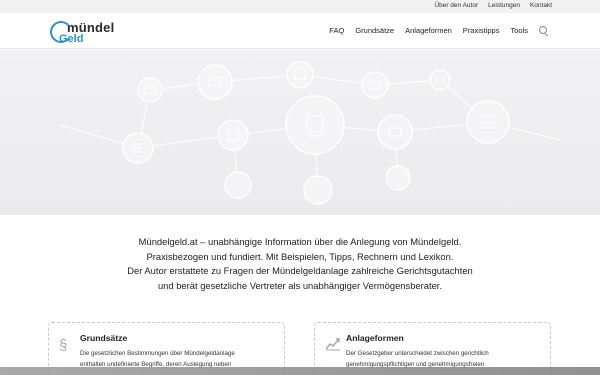 This screenshot has height=375, width=600. Describe the element at coordinates (519, 30) in the screenshot. I see `nav-item-tools: Tools` at that location.